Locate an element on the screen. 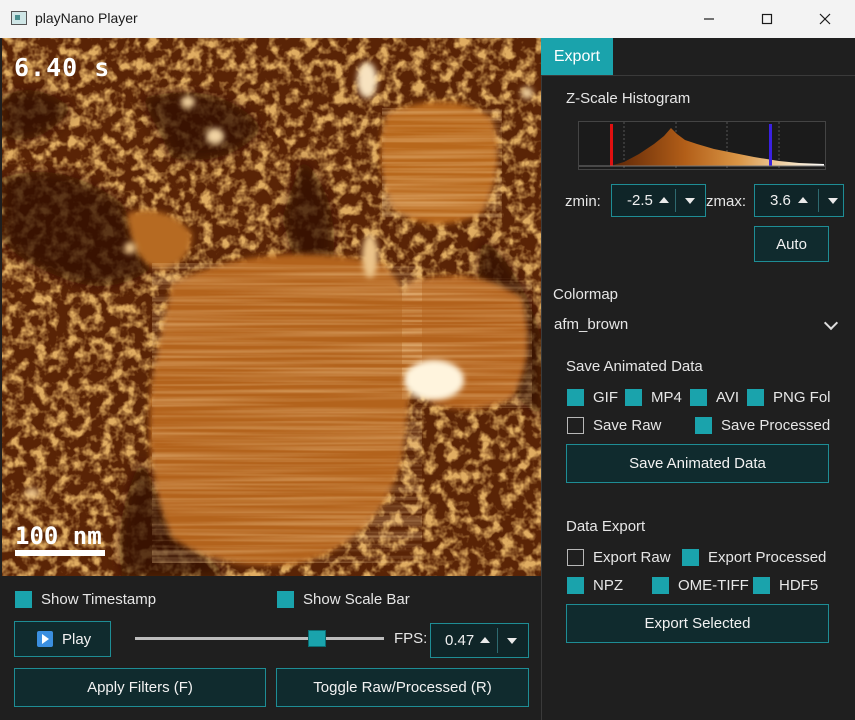  scale-bar is located at coordinates (60, 553).